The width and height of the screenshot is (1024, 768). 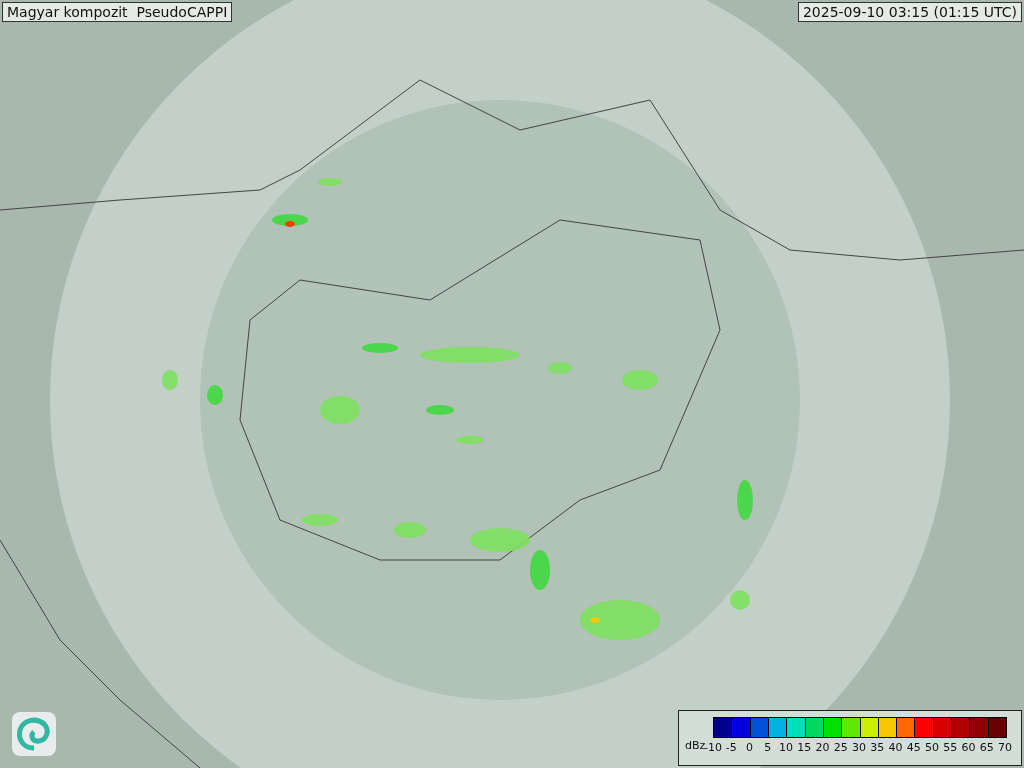 I want to click on tick-label: 5, so click(x=768, y=747).